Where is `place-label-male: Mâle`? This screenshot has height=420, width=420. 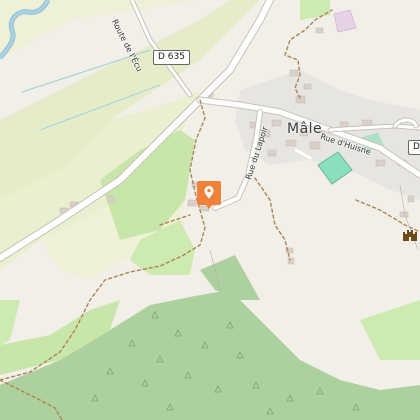
place-label-male: Mâle is located at coordinates (305, 129).